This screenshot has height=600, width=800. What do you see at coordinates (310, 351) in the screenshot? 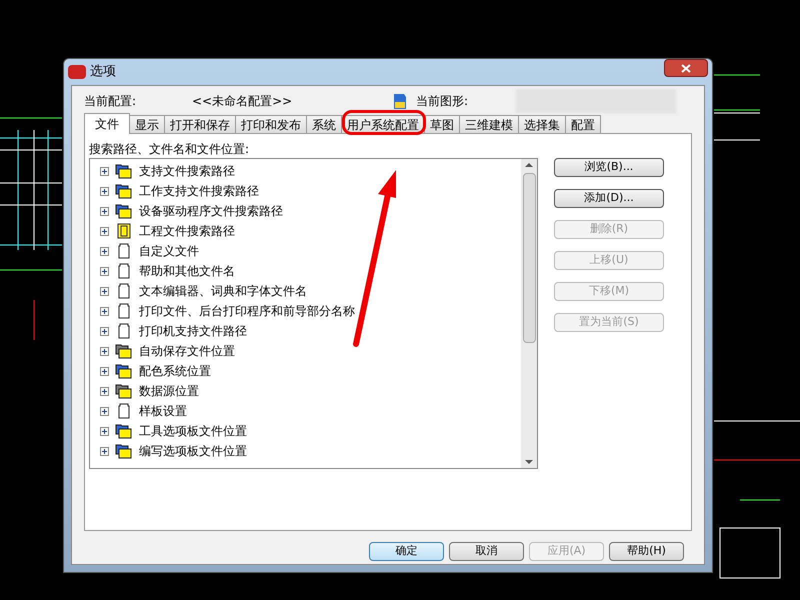
I see `tree-item: 自动保存文件位置` at bounding box center [310, 351].